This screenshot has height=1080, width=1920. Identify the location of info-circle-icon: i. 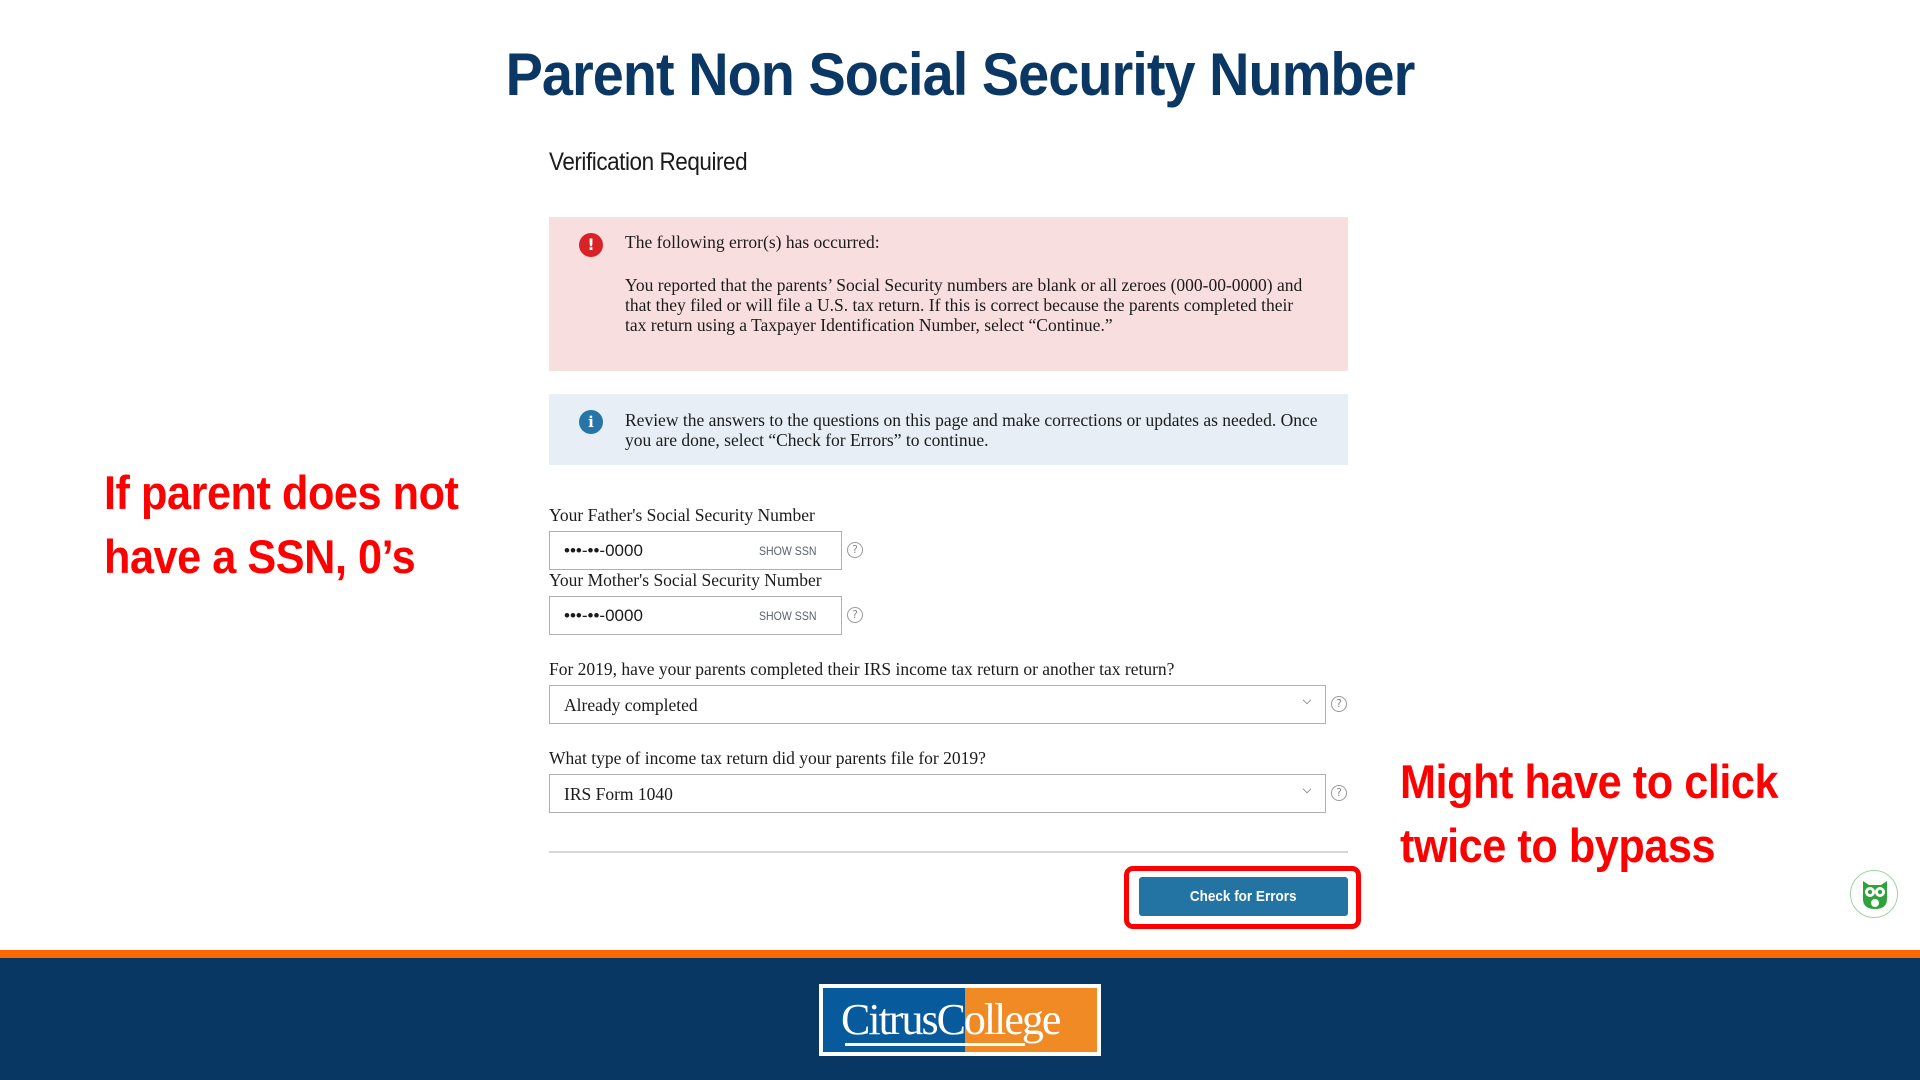
(591, 422).